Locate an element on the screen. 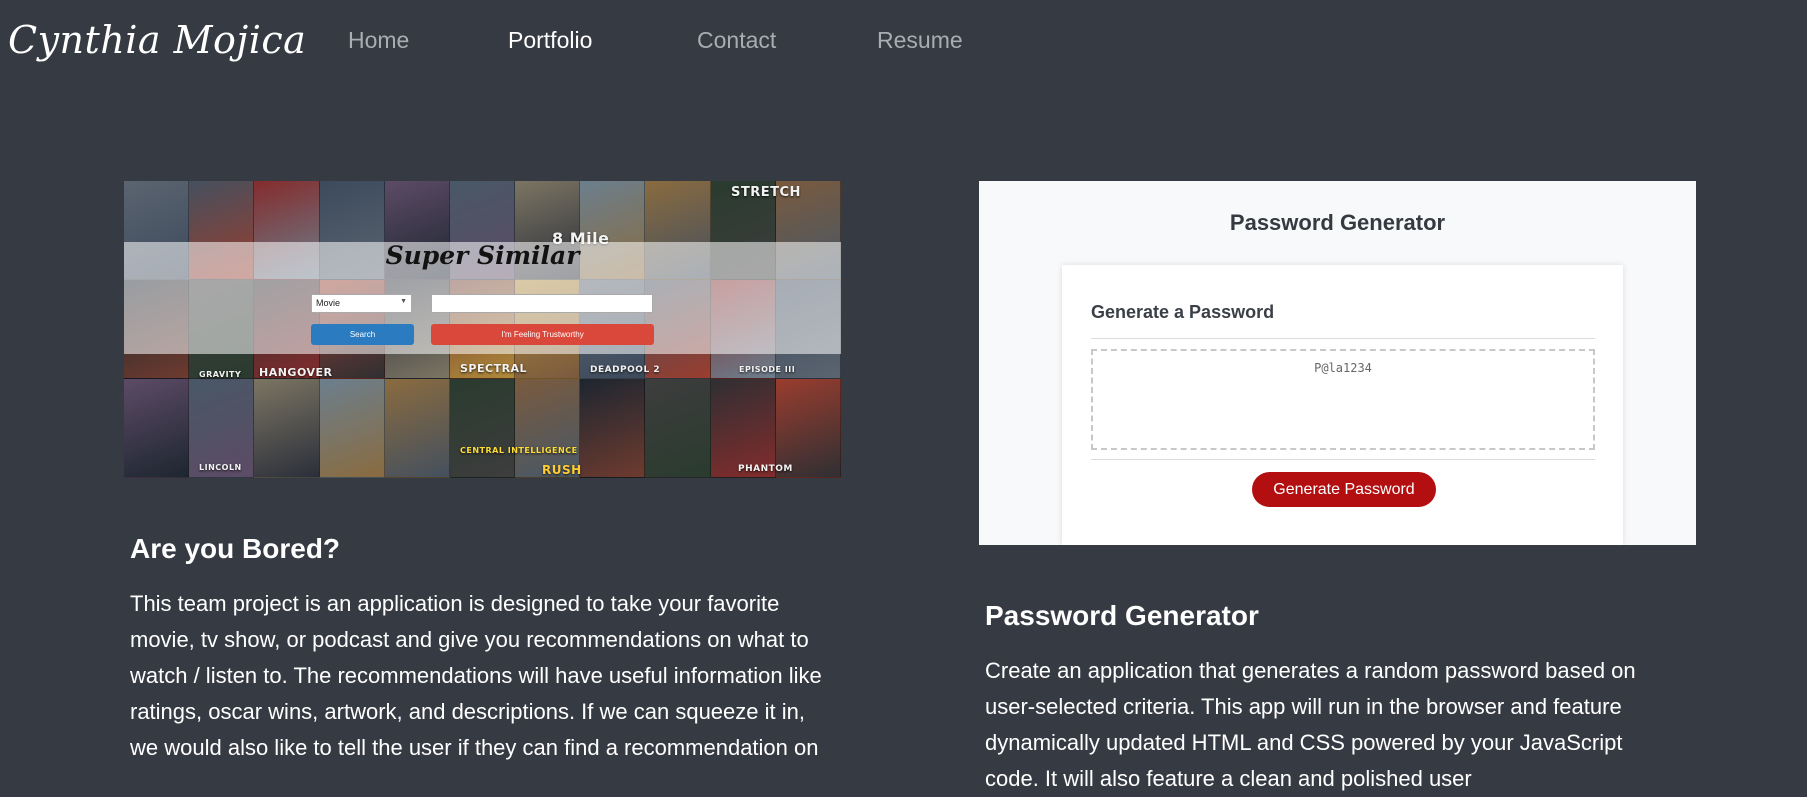 The width and height of the screenshot is (1807, 797). brand-logo: Cynthia Mojica is located at coordinates (157, 40).